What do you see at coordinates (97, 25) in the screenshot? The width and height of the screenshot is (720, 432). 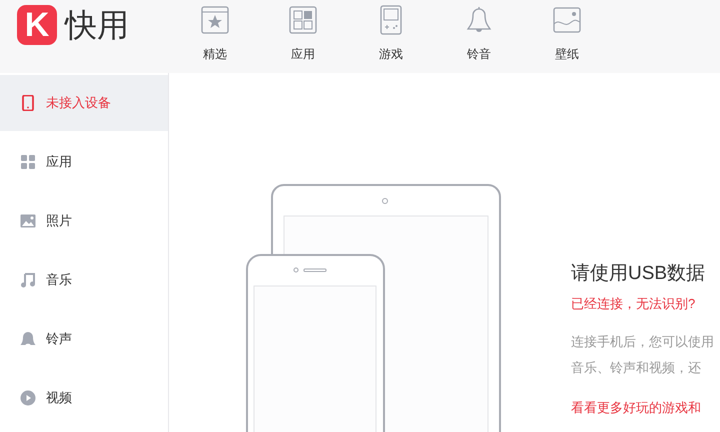 I see `app-name: 快用` at bounding box center [97, 25].